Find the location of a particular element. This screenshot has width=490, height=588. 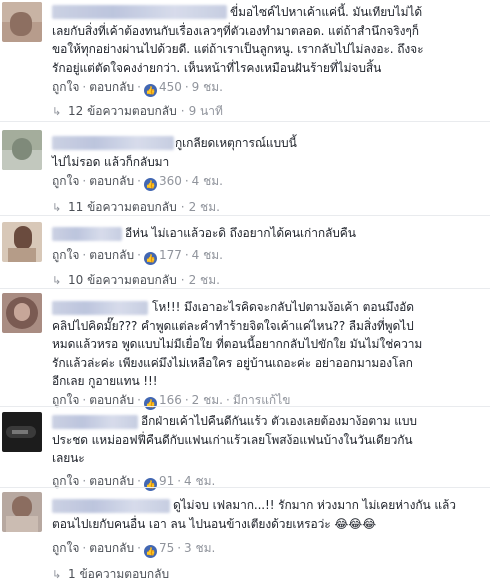

view-replies: ↳ 12 ข้อความตอบกลับ · 9 นาที is located at coordinates (137, 111).